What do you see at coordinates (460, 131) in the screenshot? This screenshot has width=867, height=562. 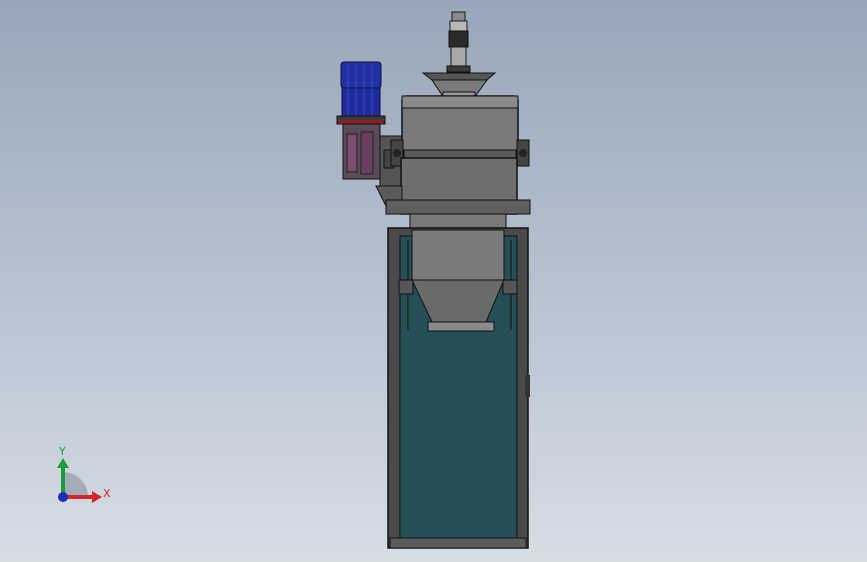 I see `mixer-drum` at bounding box center [460, 131].